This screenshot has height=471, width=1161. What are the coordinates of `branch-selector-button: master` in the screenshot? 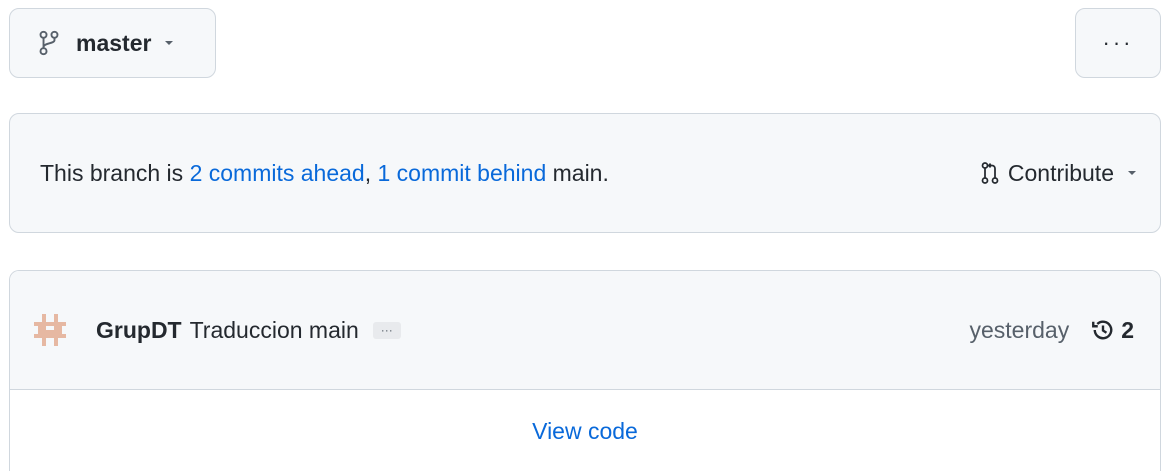 It's located at (112, 43).